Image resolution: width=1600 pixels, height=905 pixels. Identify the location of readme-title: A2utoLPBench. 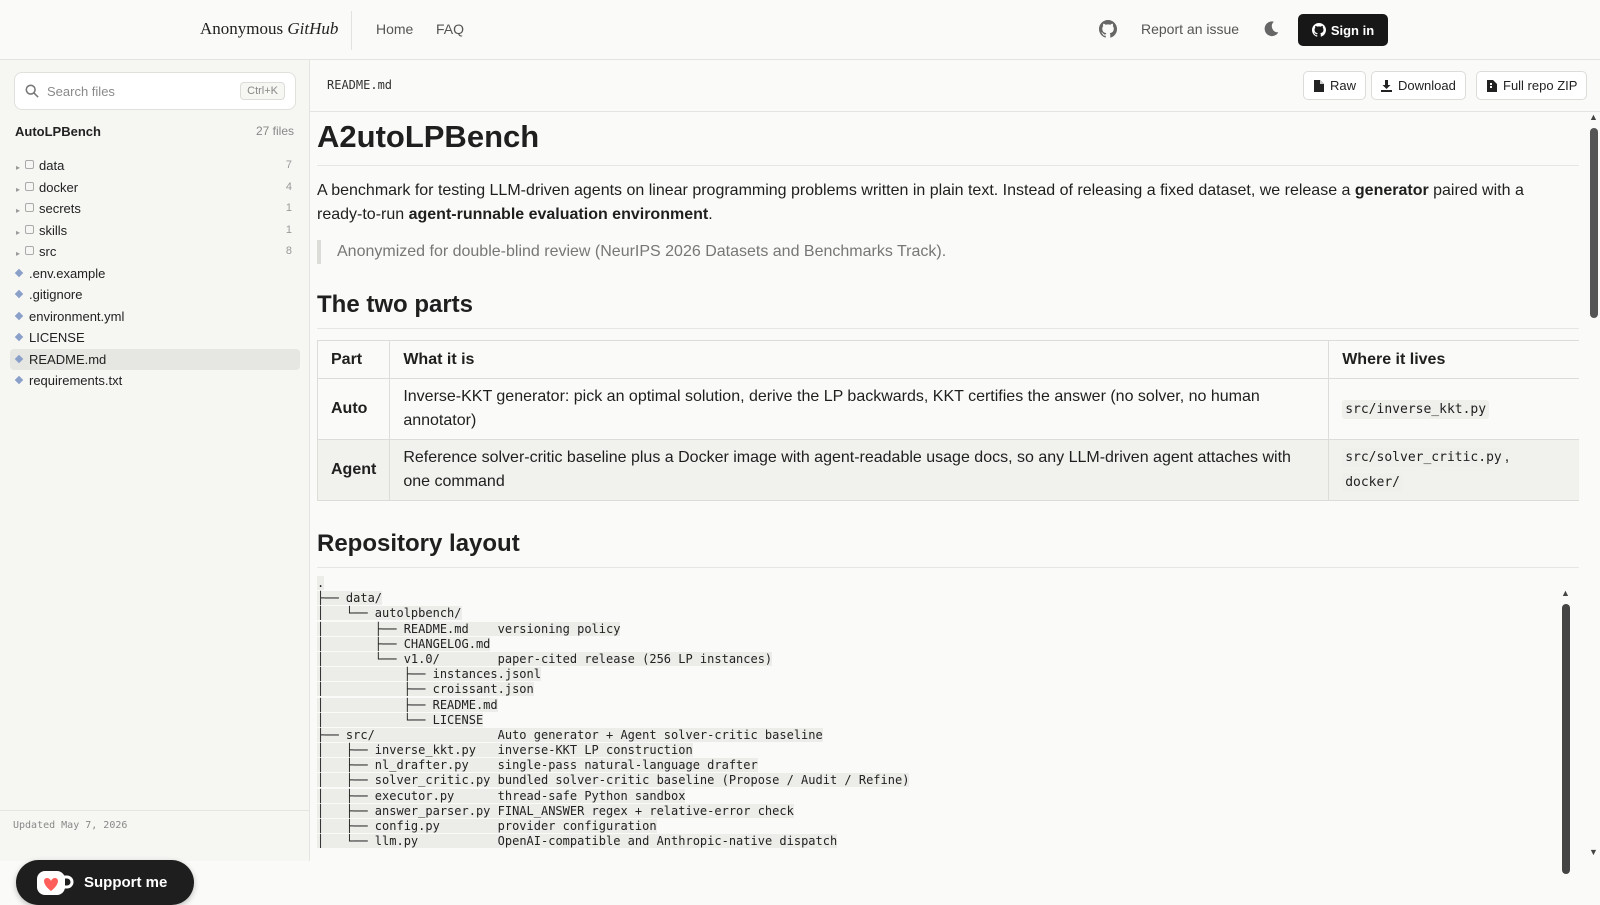
(948, 139).